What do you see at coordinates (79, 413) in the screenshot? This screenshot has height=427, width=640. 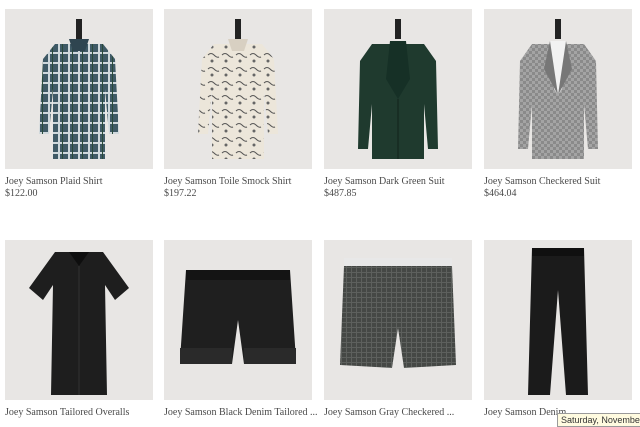 I see `product-name: Joey Samson Tailored Overalls` at bounding box center [79, 413].